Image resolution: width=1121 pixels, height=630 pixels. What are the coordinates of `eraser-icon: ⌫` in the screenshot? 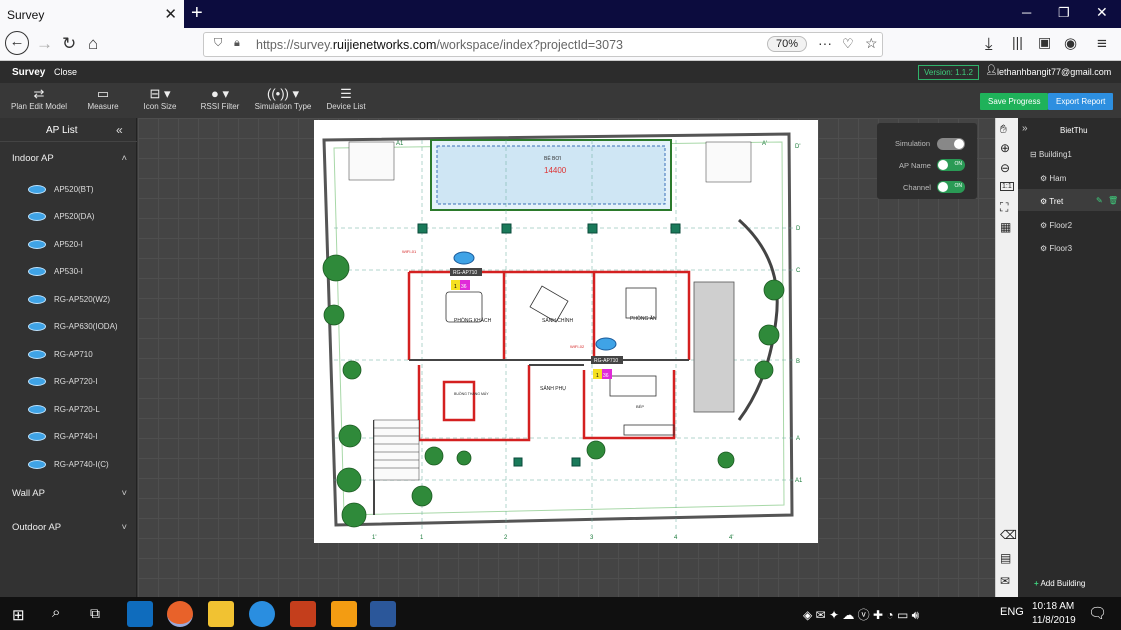 It's located at (1008, 535).